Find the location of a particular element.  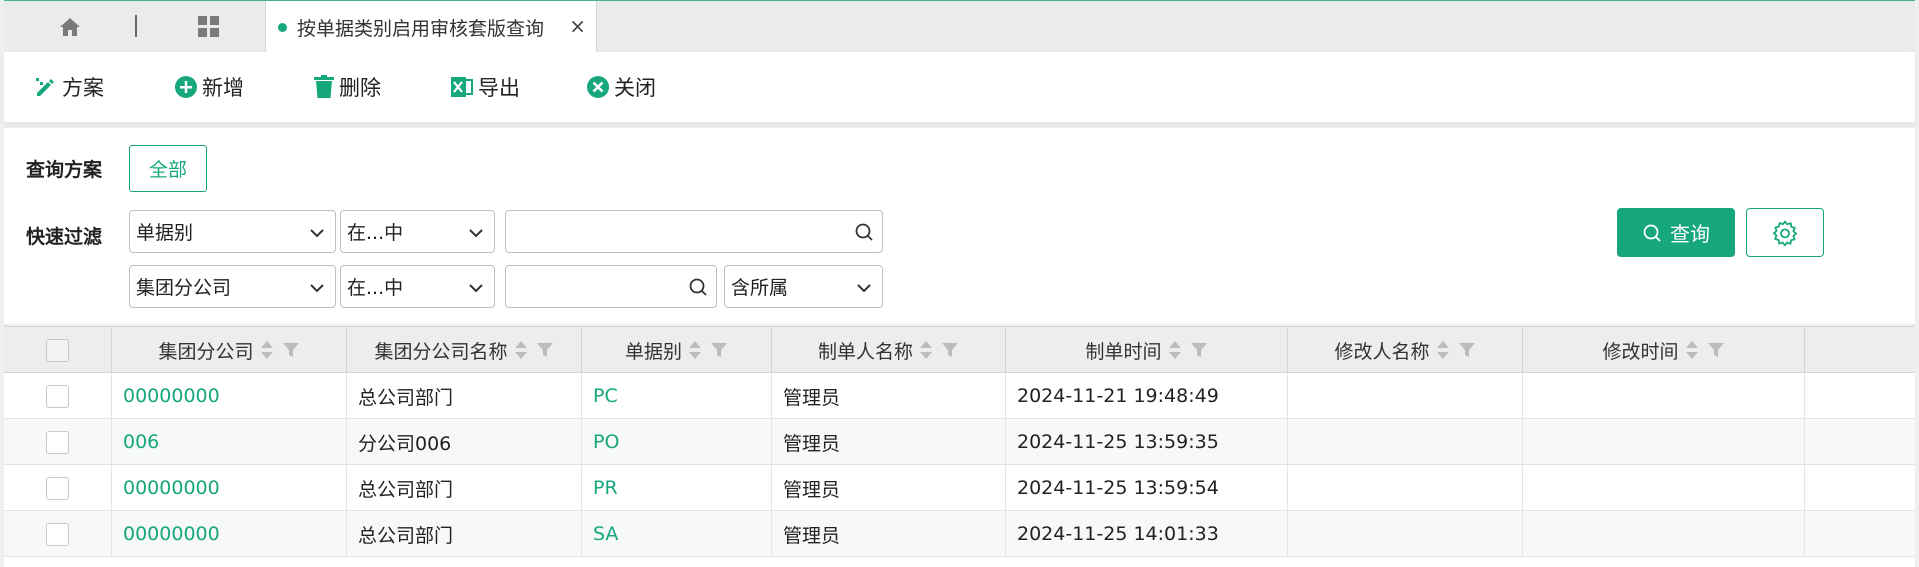

header-select-all is located at coordinates (58, 350).